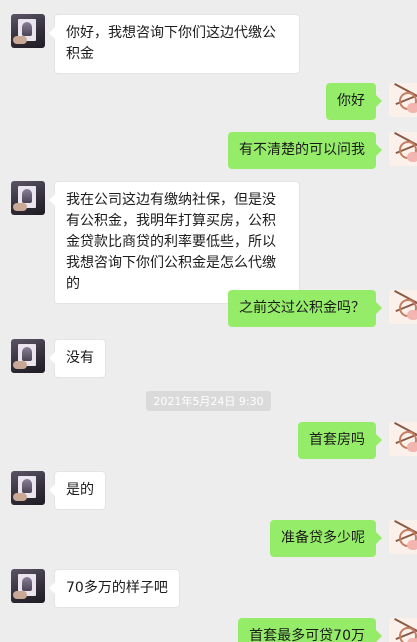 The image size is (417, 642). I want to click on outgoing-message-bubble: 你好, so click(354, 101).